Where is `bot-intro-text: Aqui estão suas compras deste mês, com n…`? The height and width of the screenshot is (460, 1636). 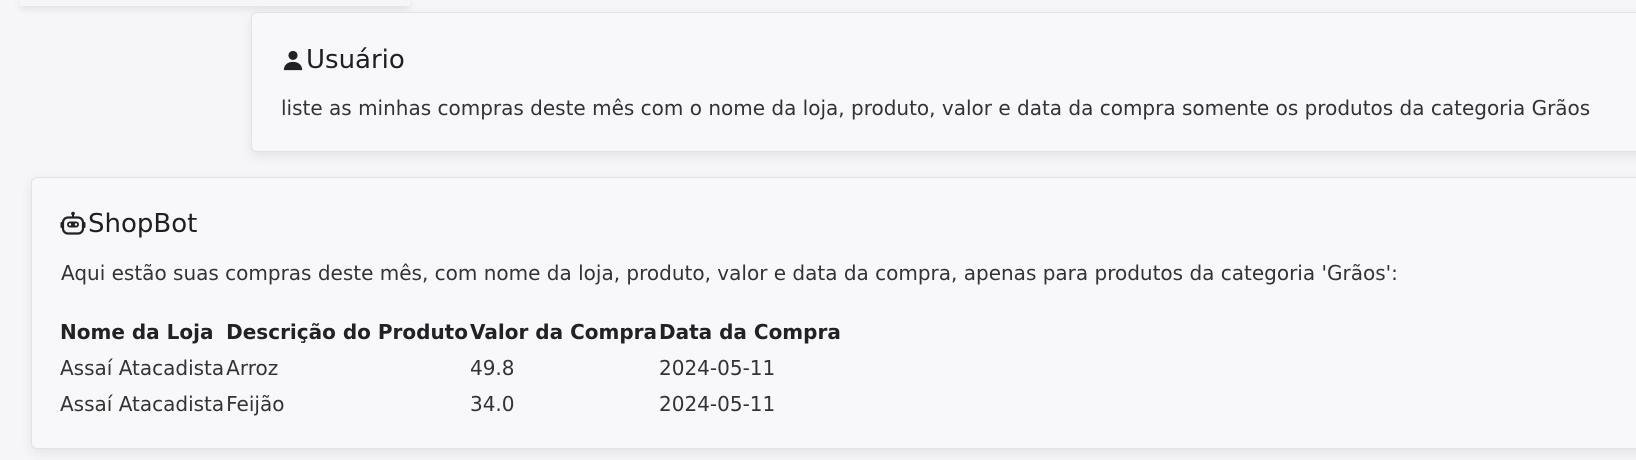 bot-intro-text: Aqui estão suas compras deste mês, com n… is located at coordinates (729, 273).